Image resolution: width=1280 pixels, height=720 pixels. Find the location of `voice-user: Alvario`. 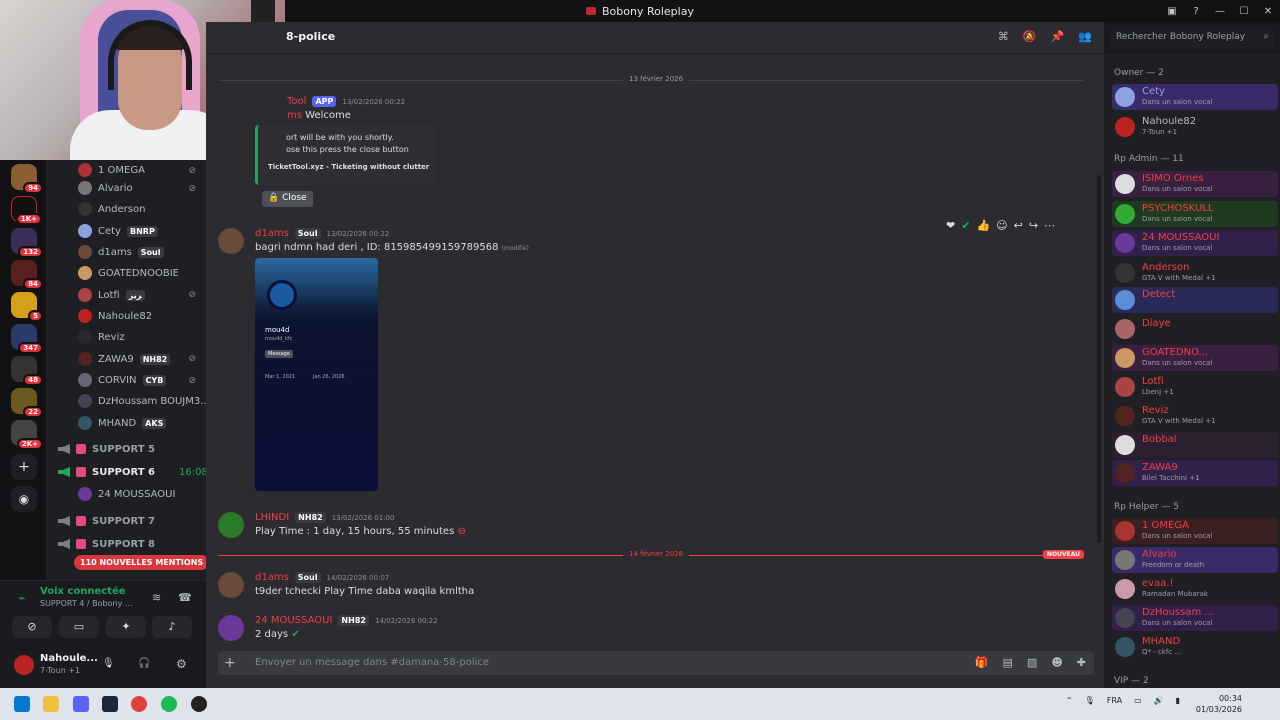

voice-user: Alvario is located at coordinates (105, 188).